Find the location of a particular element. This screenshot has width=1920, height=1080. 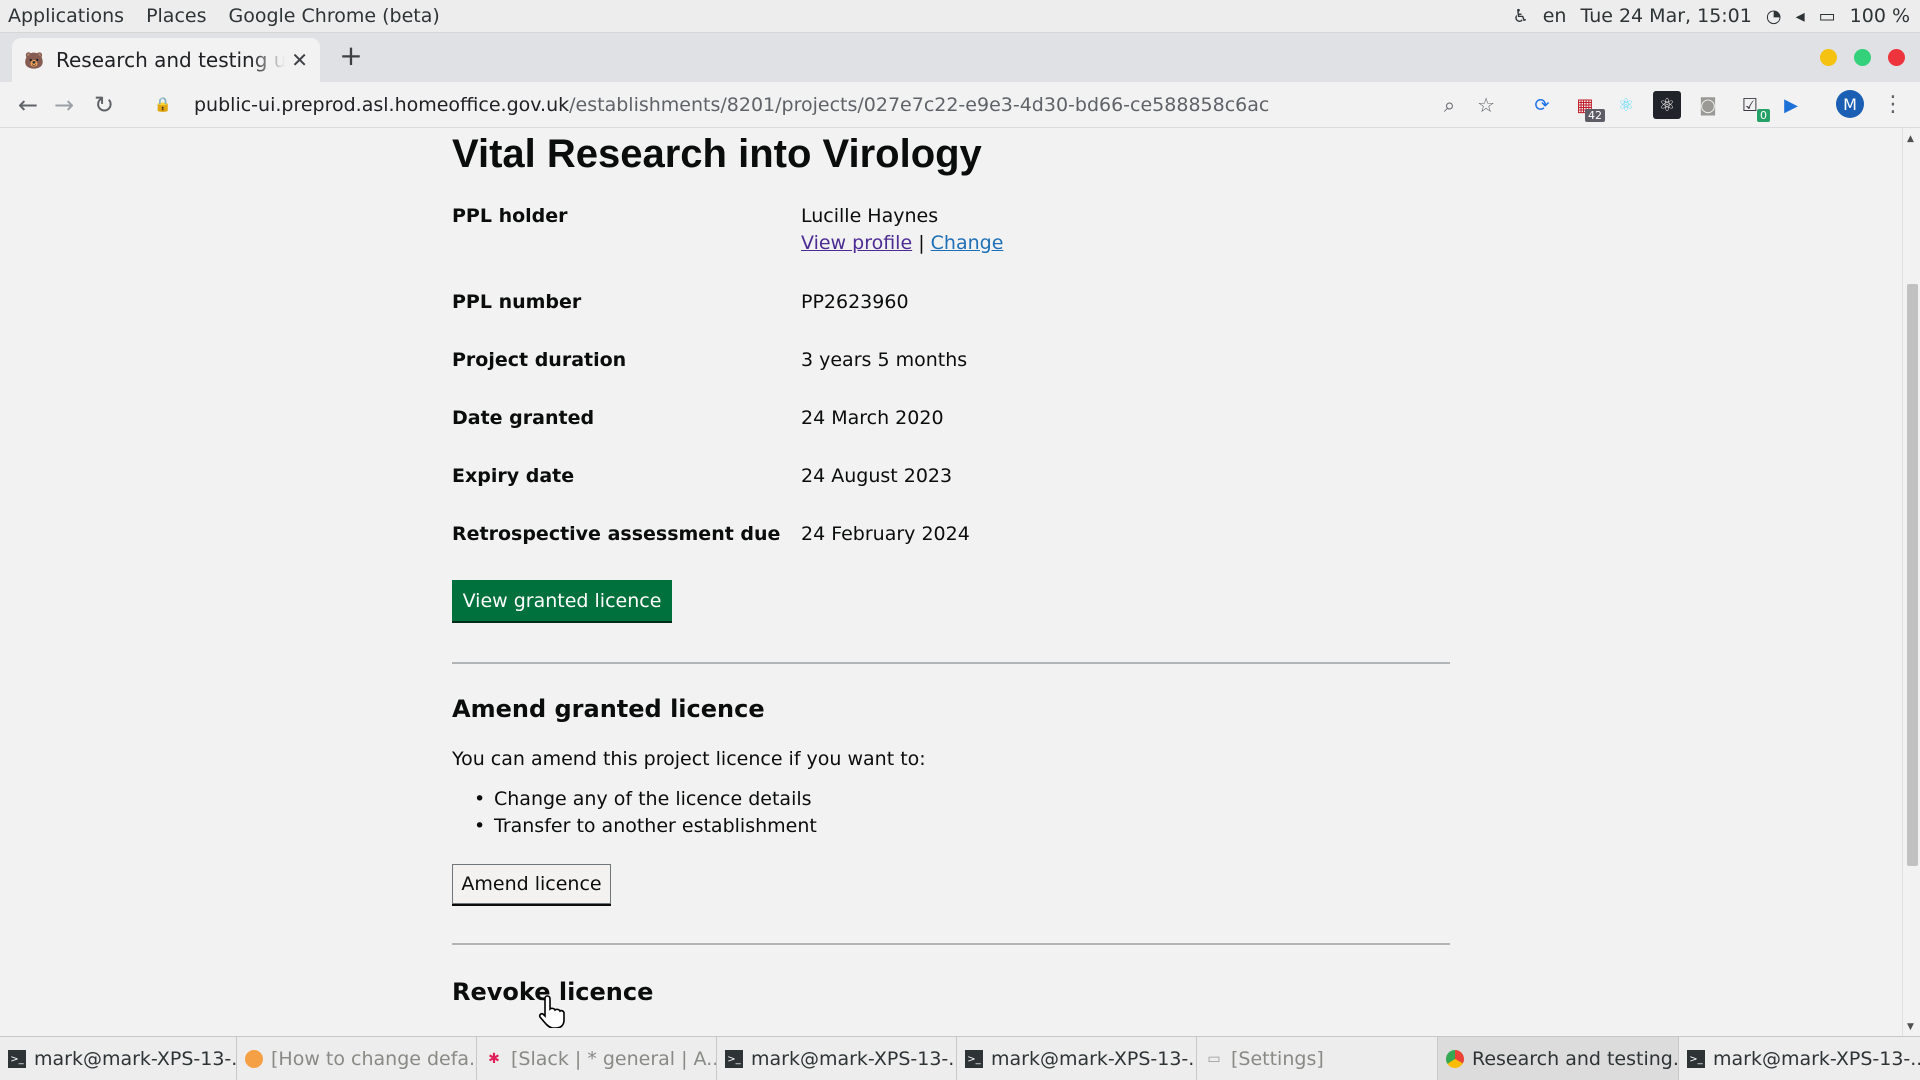

slack-icon: ✱ is located at coordinates (494, 1059).